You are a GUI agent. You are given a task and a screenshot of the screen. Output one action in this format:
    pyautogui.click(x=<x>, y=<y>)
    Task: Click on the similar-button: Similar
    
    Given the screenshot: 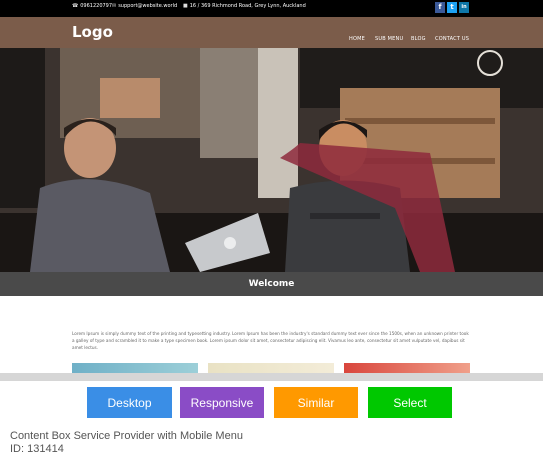 What is the action you would take?
    pyautogui.click(x=316, y=402)
    